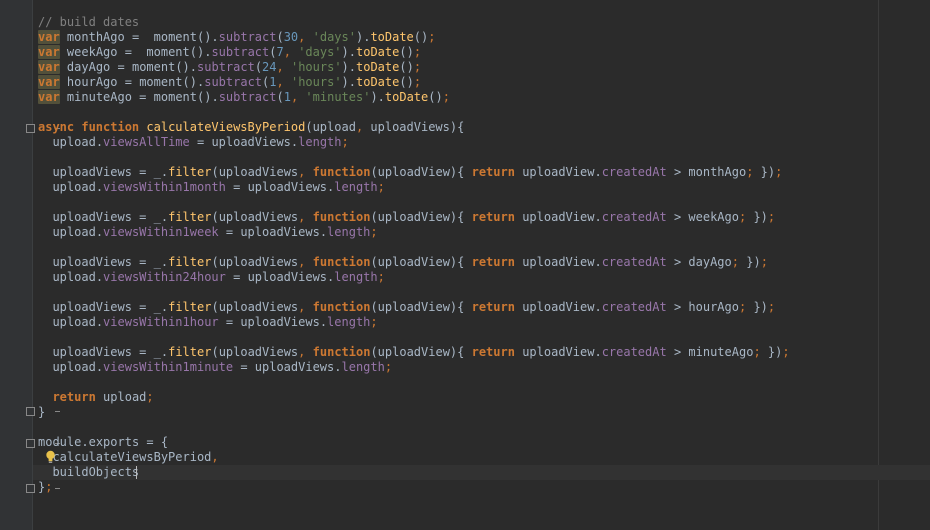  Describe the element at coordinates (414, 472) in the screenshot. I see `code-line: buildObjects` at that location.